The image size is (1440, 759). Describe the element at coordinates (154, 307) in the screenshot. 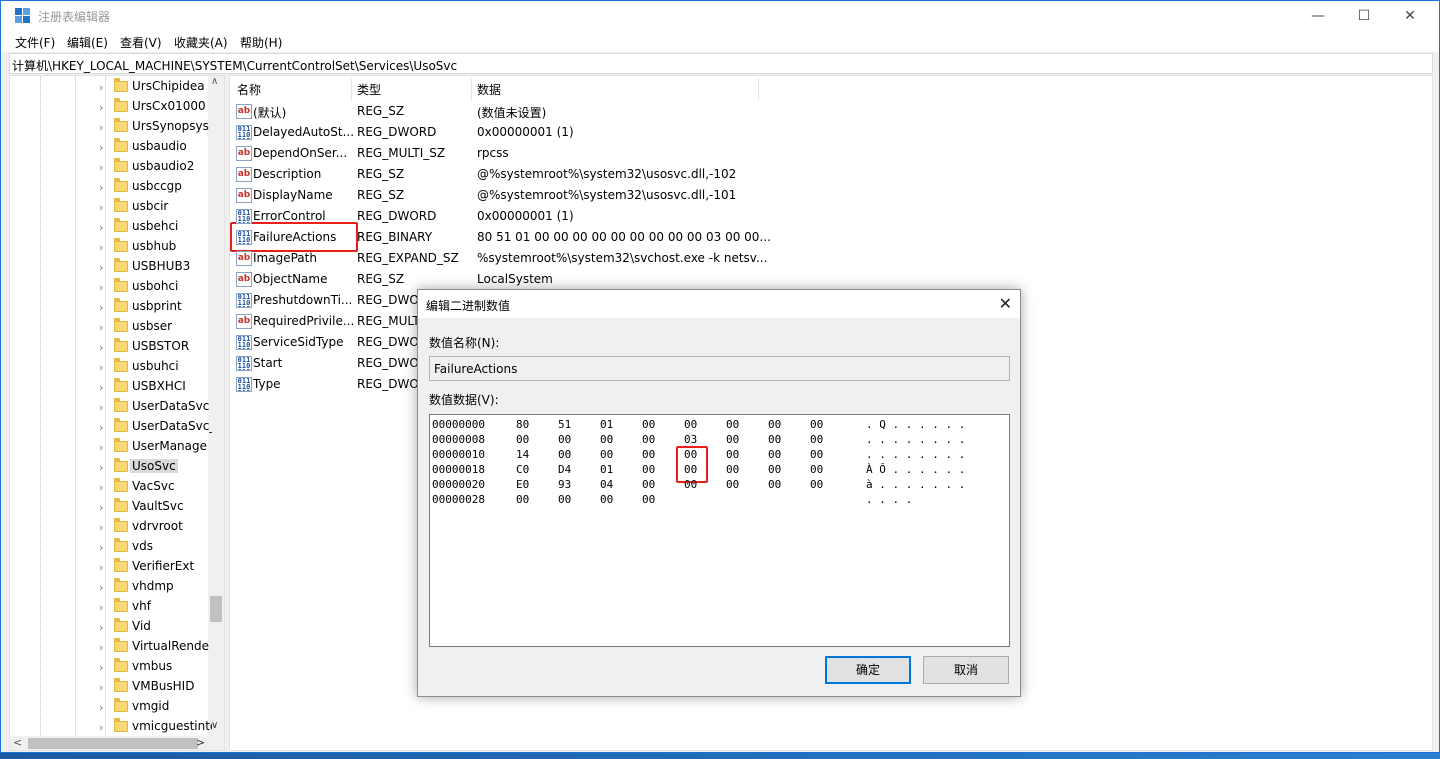

I see `tree-item: › usbprint` at that location.